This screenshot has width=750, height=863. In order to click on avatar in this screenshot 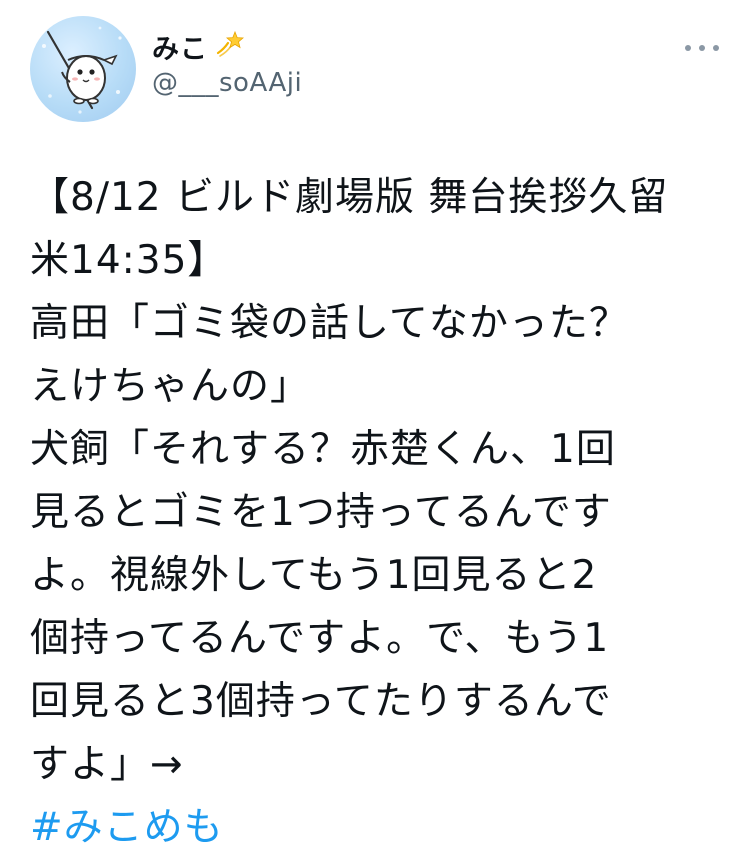, I will do `click(83, 69)`.